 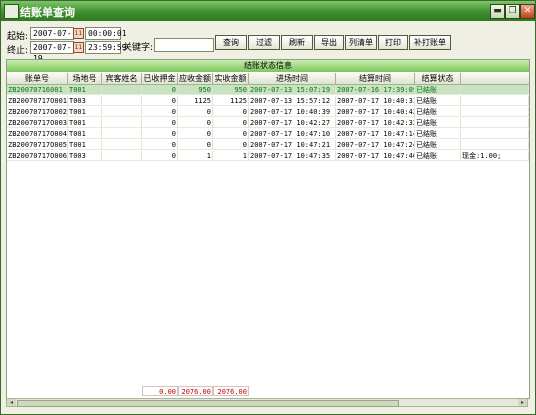 What do you see at coordinates (375, 123) in the screenshot?
I see `cell-settle-time: 2007-07-17 10:42:32` at bounding box center [375, 123].